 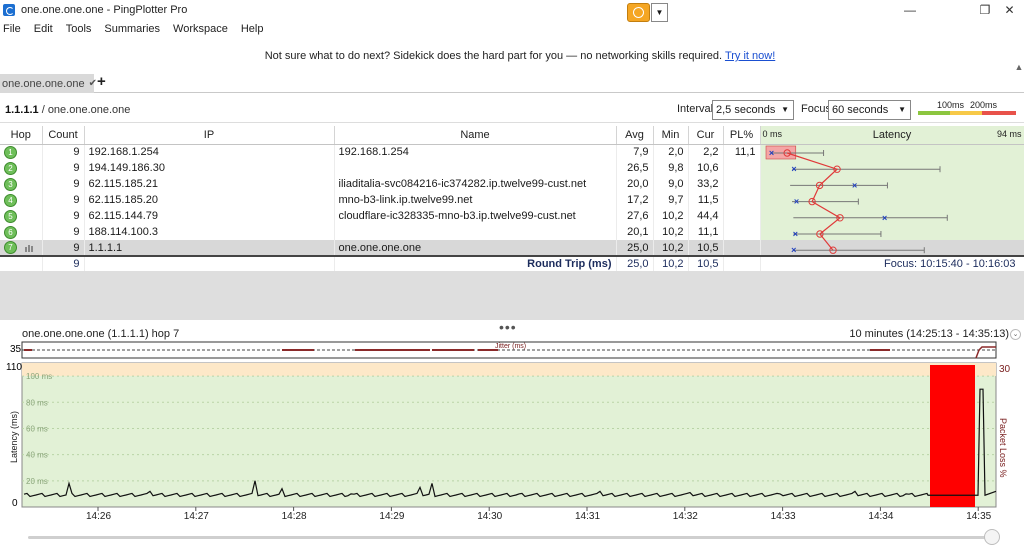 What do you see at coordinates (43, 29) in the screenshot?
I see `menu-edit: Edit` at bounding box center [43, 29].